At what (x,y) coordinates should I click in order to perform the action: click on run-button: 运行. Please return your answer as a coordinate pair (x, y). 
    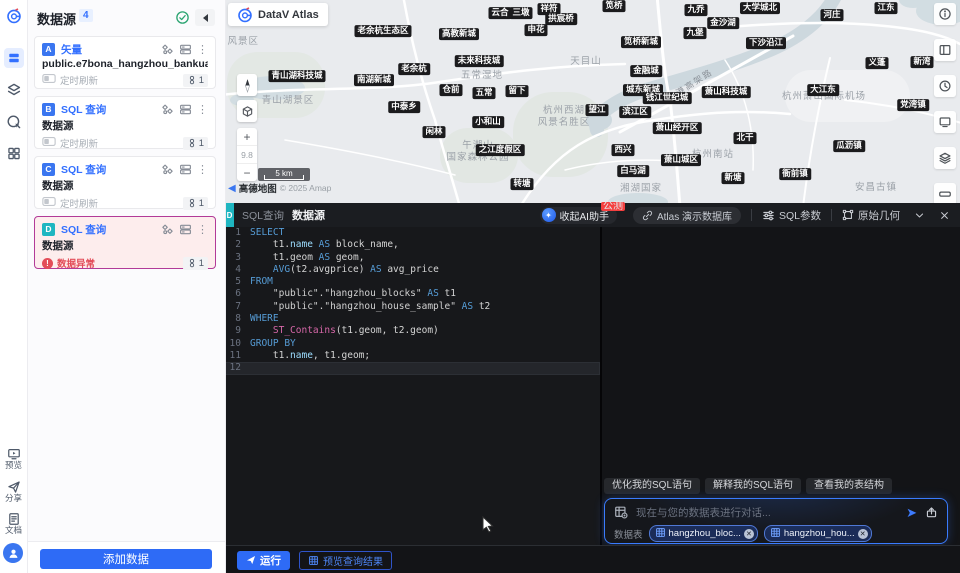
    Looking at the image, I should click on (263, 560).